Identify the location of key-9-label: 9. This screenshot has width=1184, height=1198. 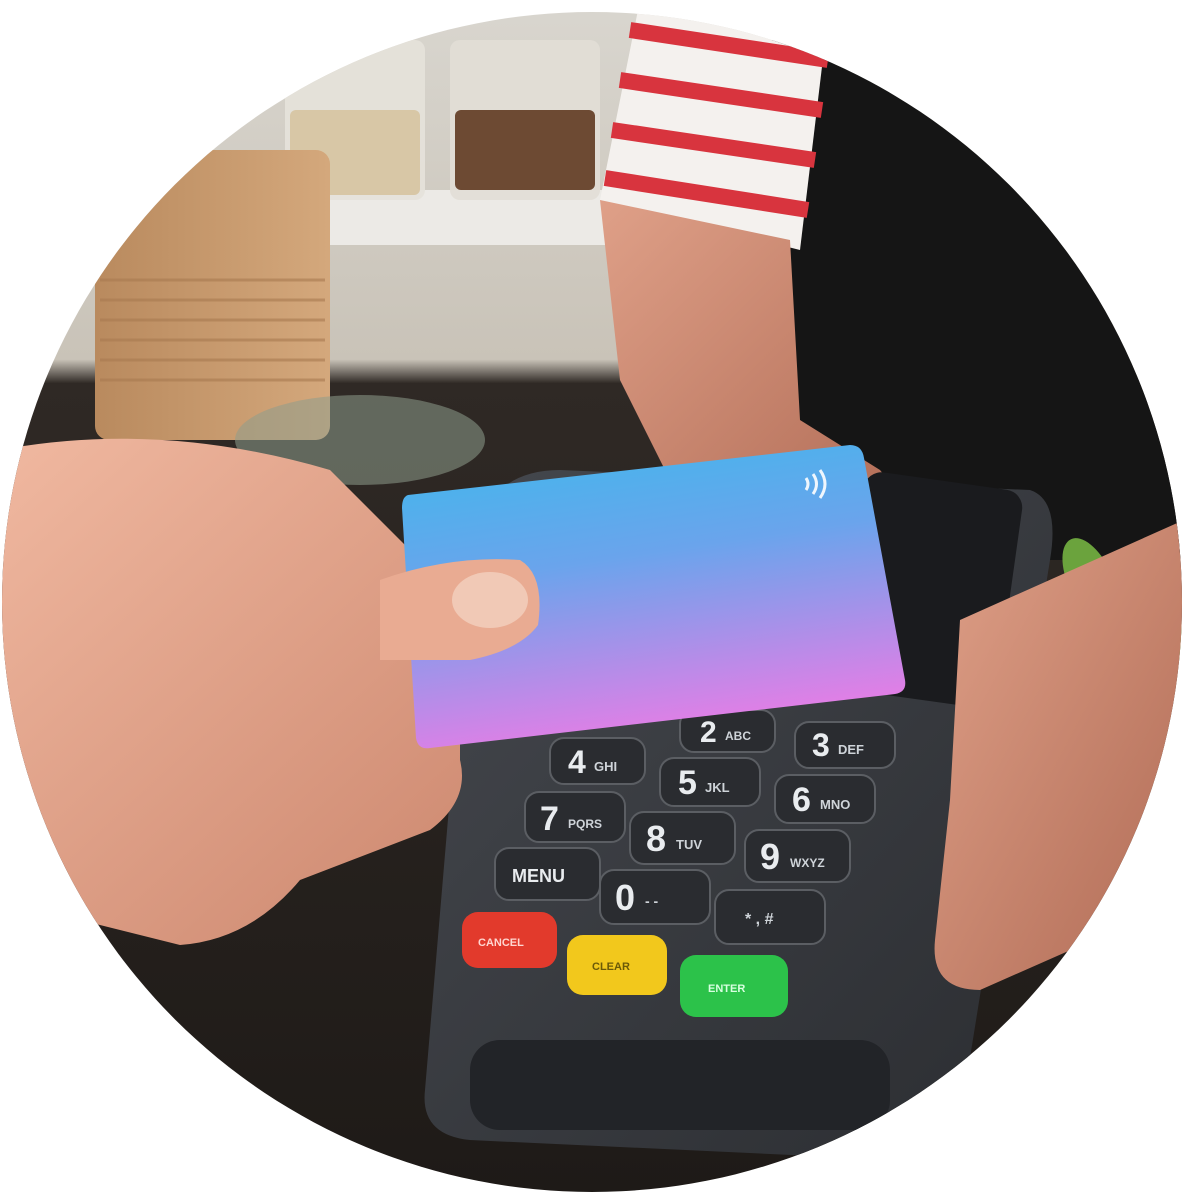
(770, 856).